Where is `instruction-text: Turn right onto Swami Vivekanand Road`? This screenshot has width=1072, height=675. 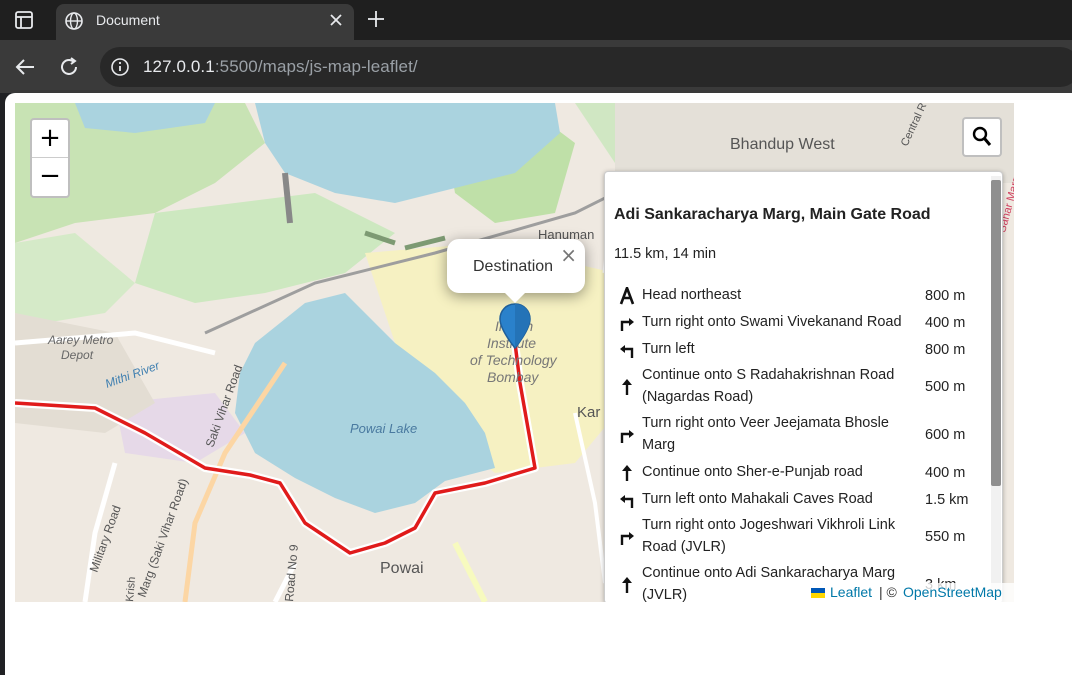 instruction-text: Turn right onto Swami Vivekanand Road is located at coordinates (772, 322).